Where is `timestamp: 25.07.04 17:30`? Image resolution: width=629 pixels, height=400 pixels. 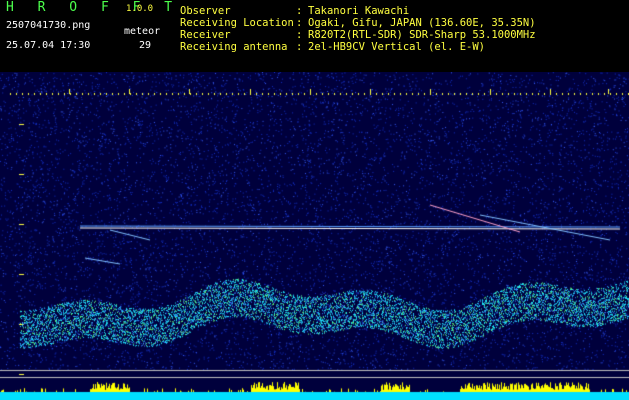 timestamp: 25.07.04 17:30 is located at coordinates (48, 45).